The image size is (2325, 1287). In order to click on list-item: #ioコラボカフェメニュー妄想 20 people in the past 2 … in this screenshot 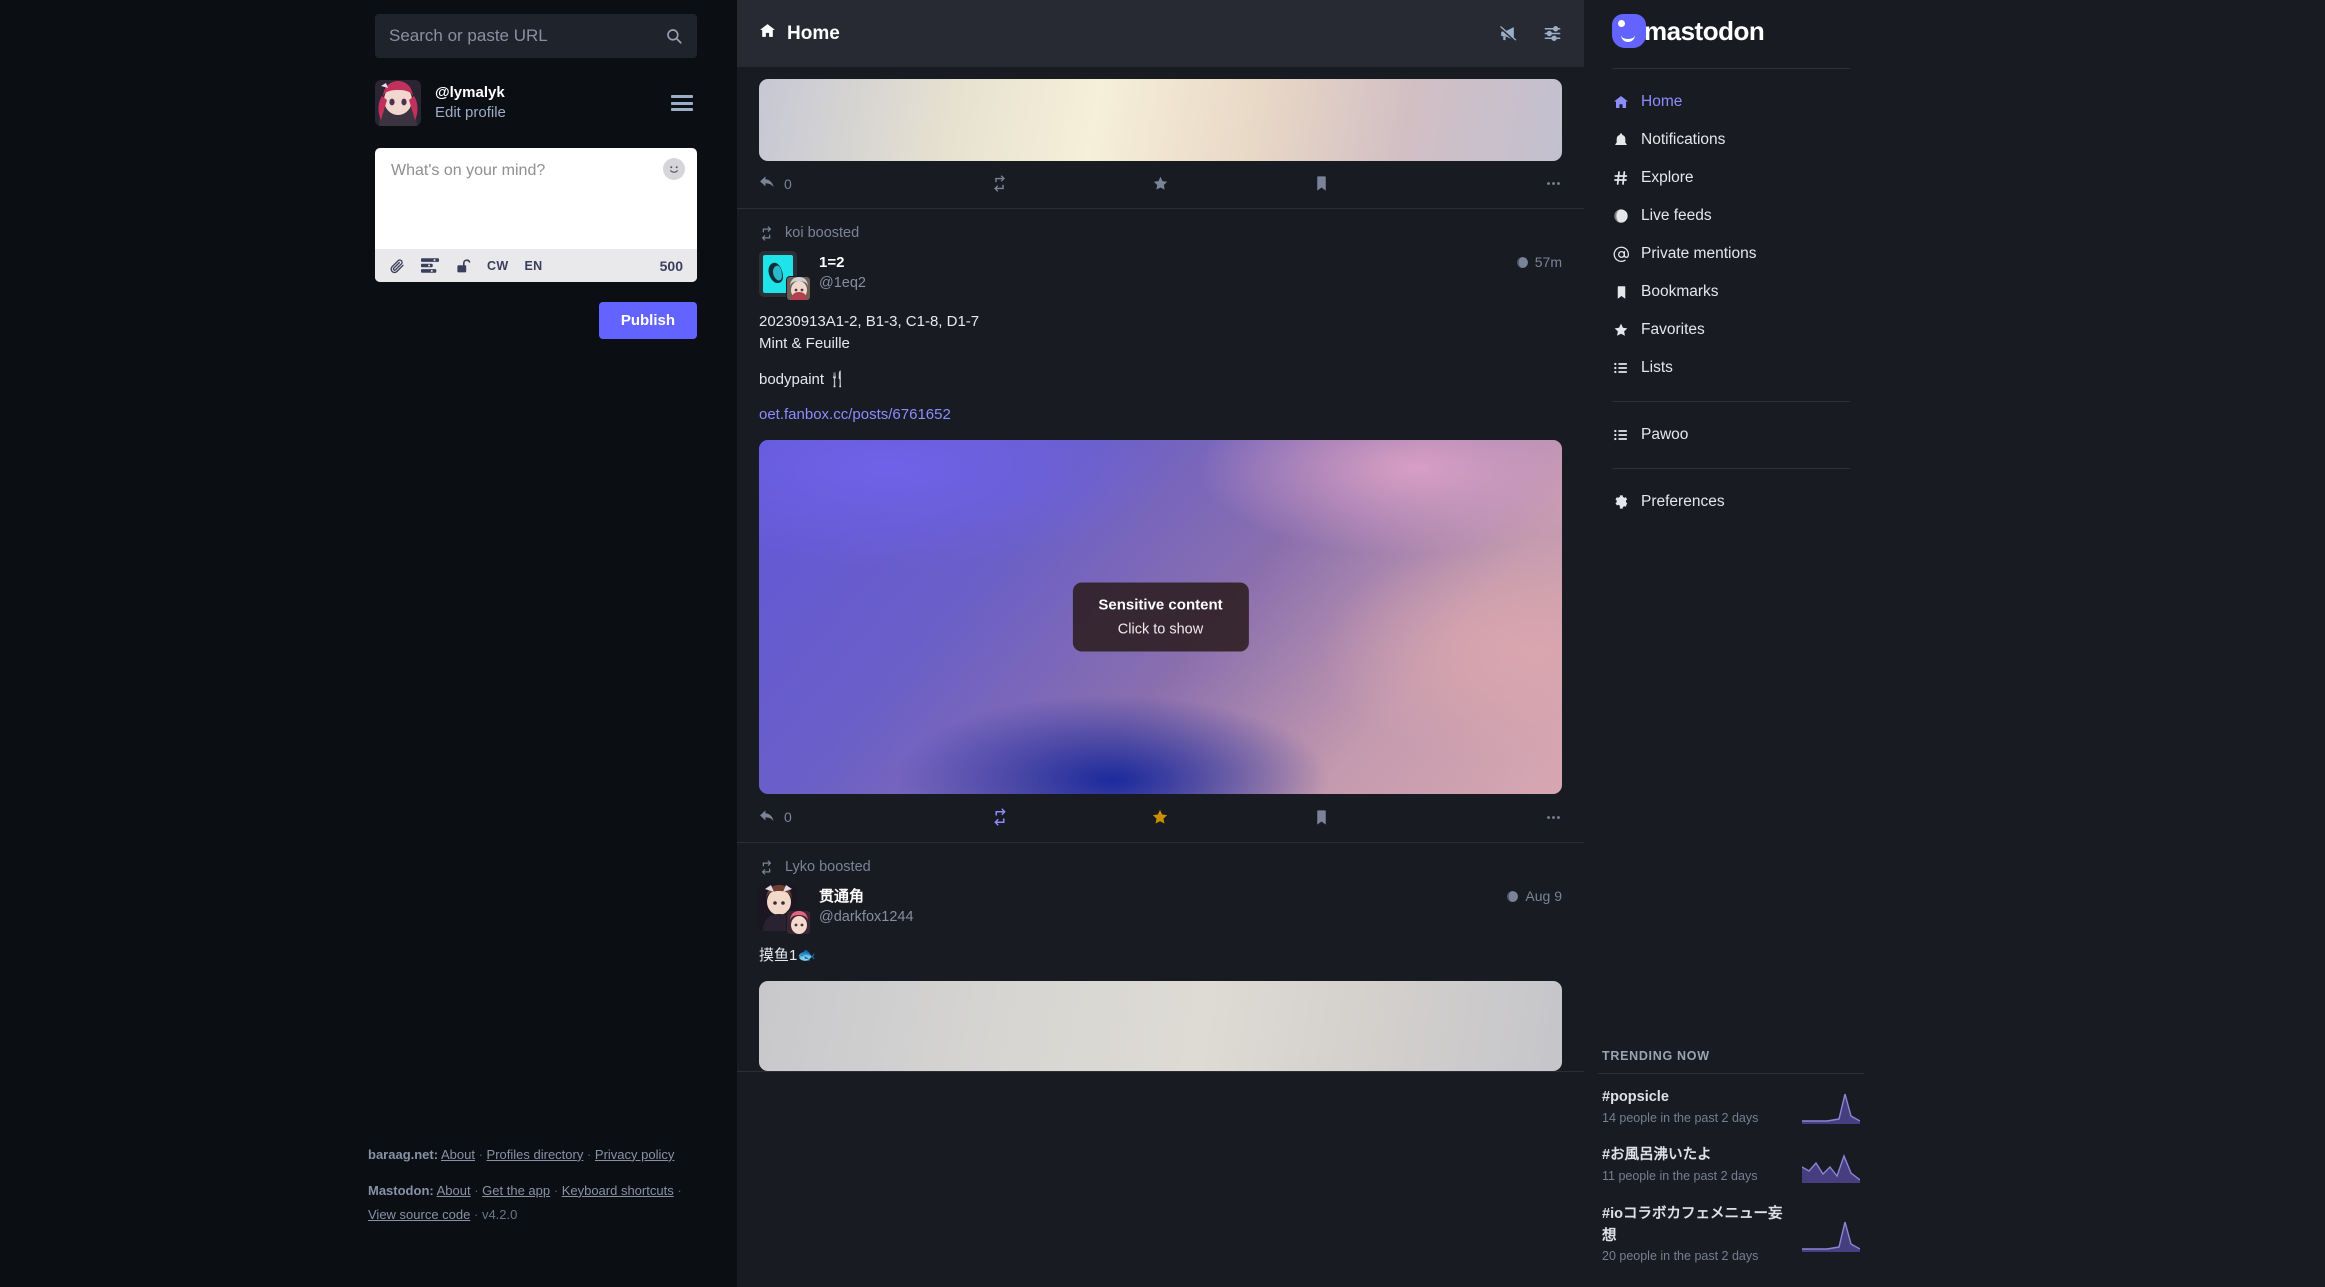, I will do `click(1731, 1235)`.